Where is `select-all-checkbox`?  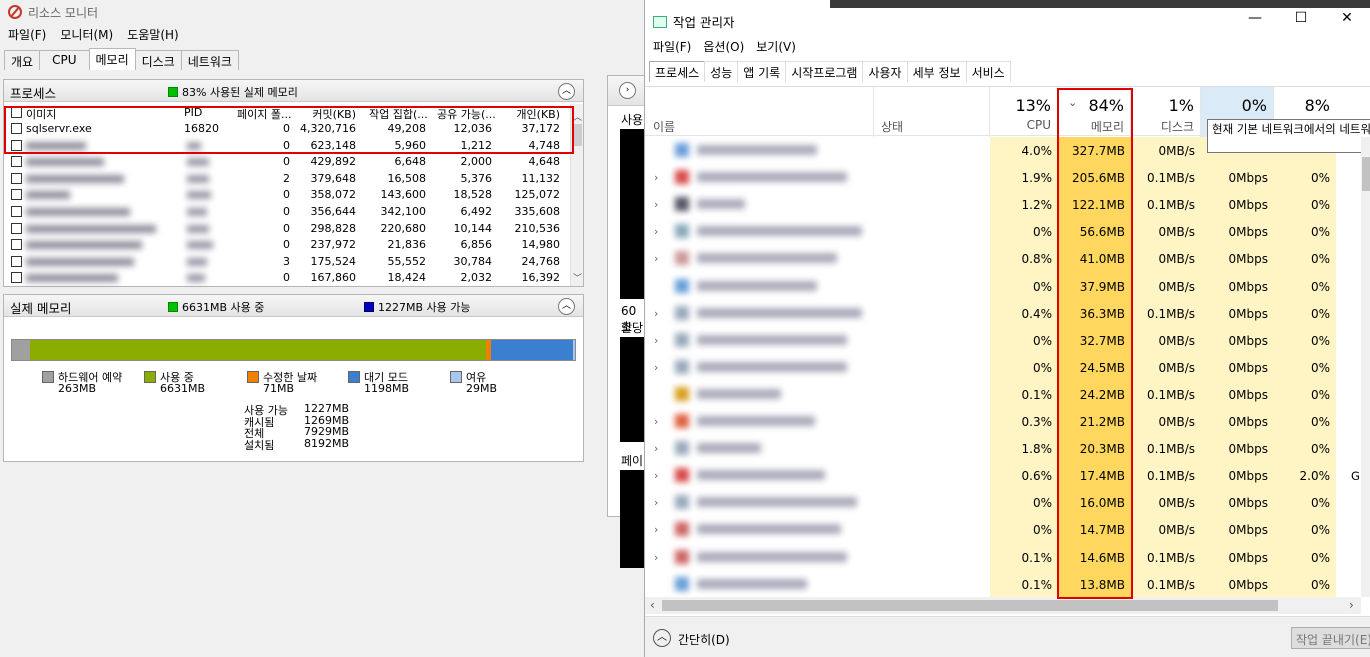 select-all-checkbox is located at coordinates (16, 112).